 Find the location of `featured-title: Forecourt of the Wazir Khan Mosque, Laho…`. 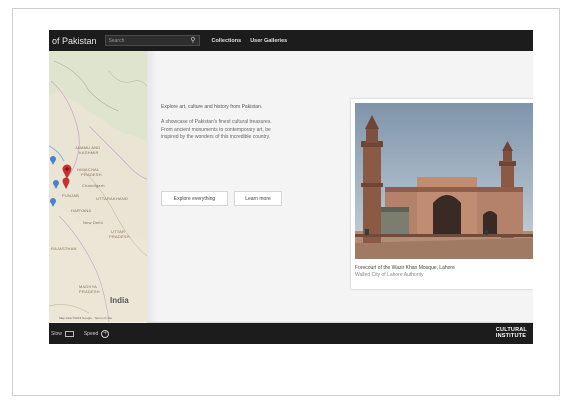

featured-title: Forecourt of the Wazir Khan Mosque, Laho… is located at coordinates (405, 268).